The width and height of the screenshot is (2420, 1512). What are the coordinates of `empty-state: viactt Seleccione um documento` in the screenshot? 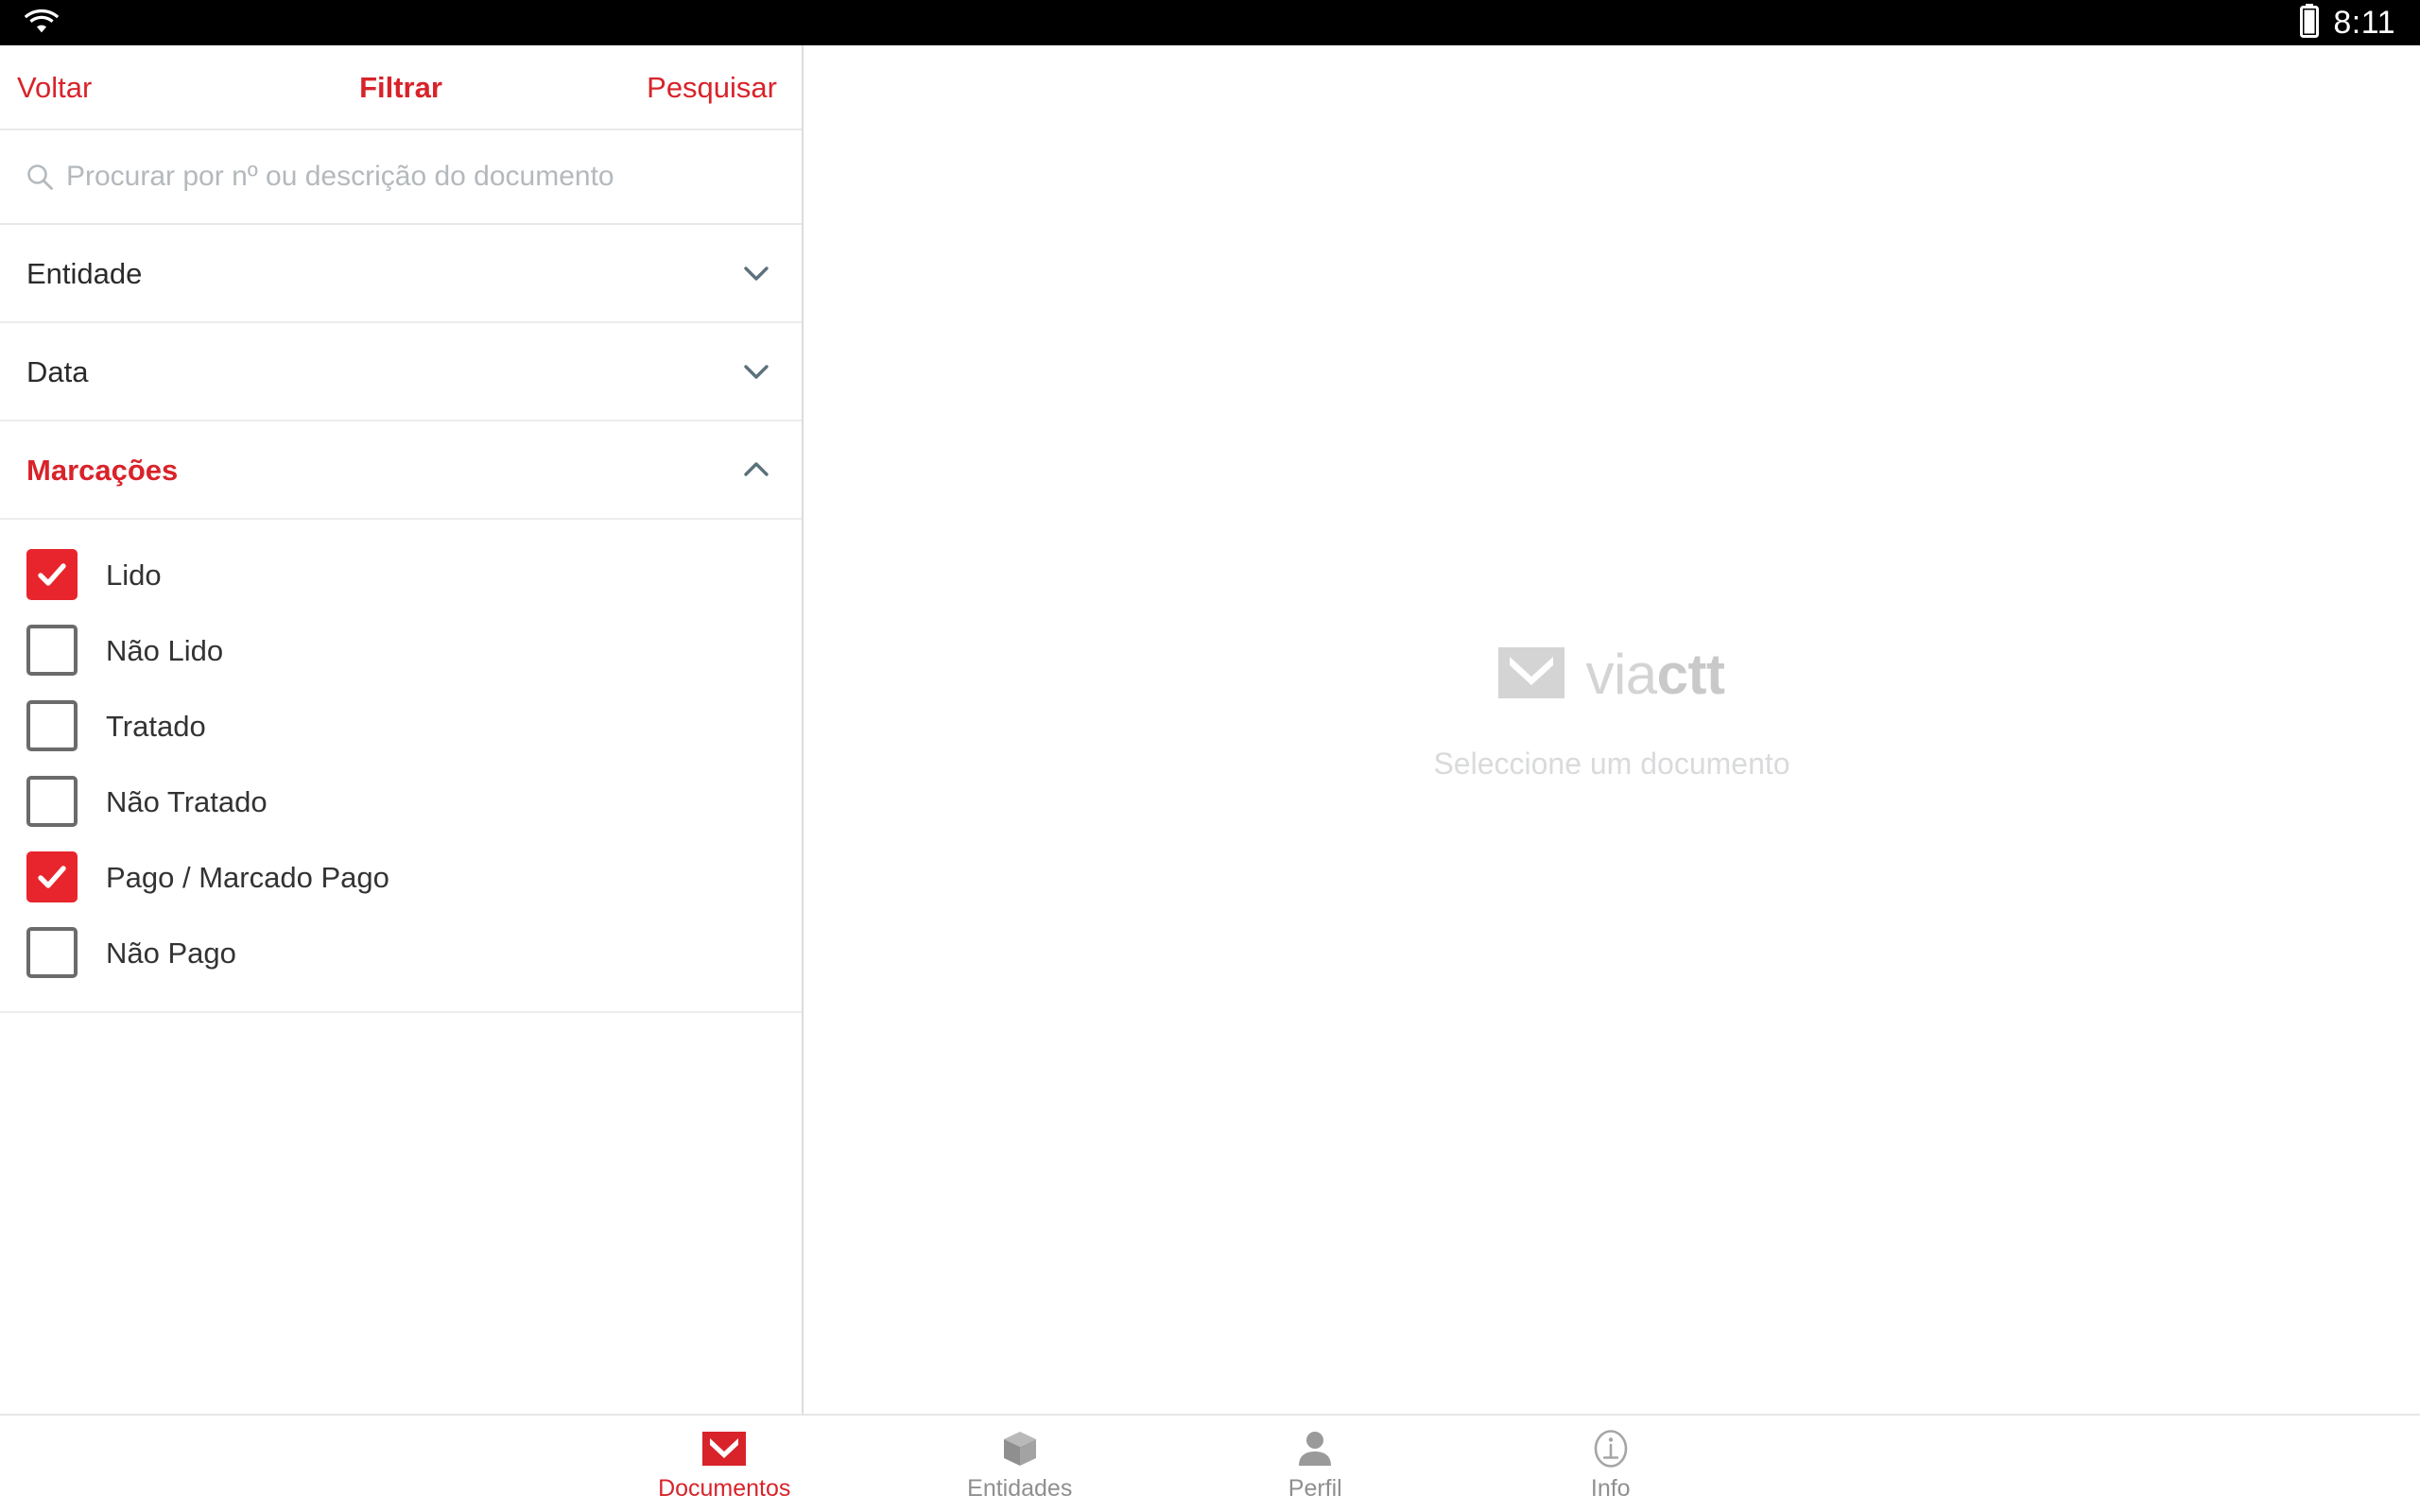 It's located at (1611, 712).